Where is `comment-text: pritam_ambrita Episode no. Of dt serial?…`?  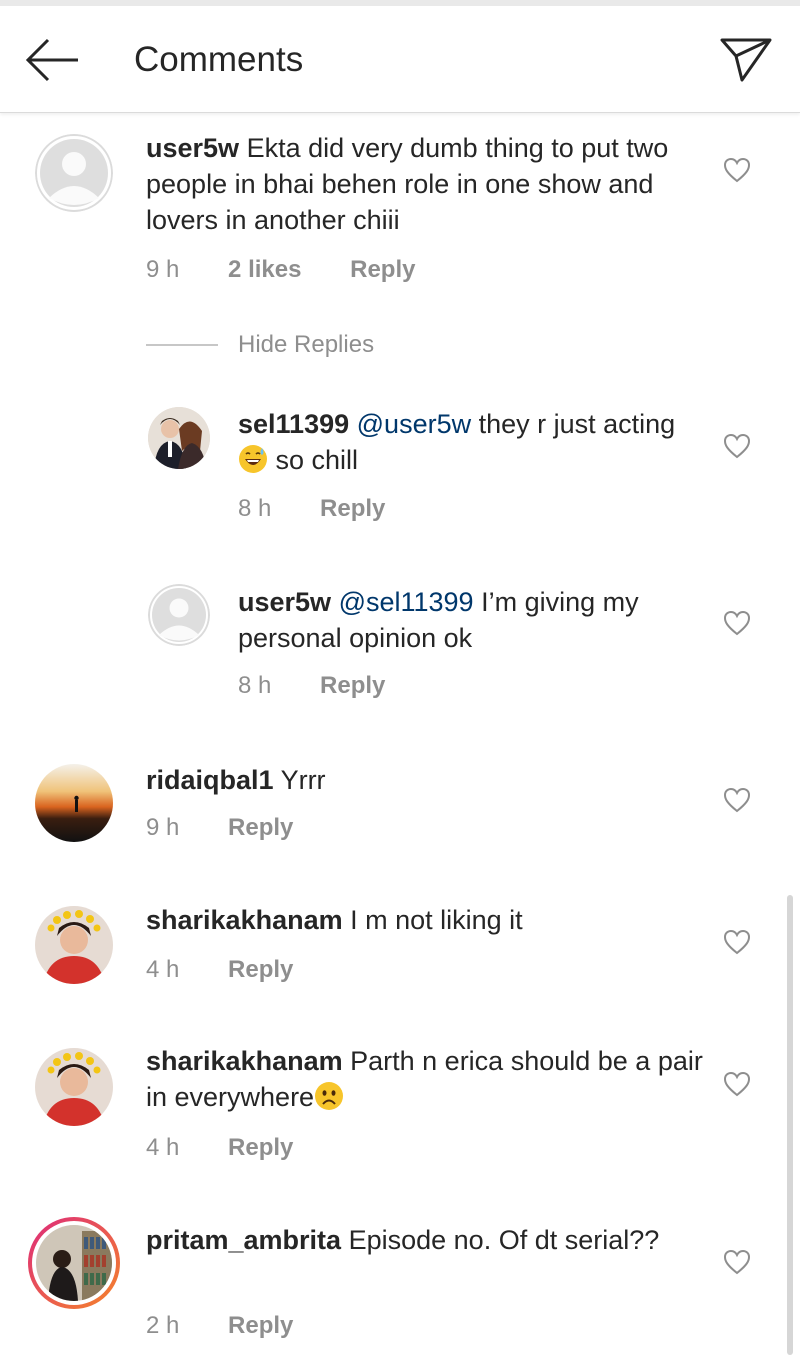
comment-text: pritam_ambrita Episode no. Of dt serial?… is located at coordinates (426, 1240).